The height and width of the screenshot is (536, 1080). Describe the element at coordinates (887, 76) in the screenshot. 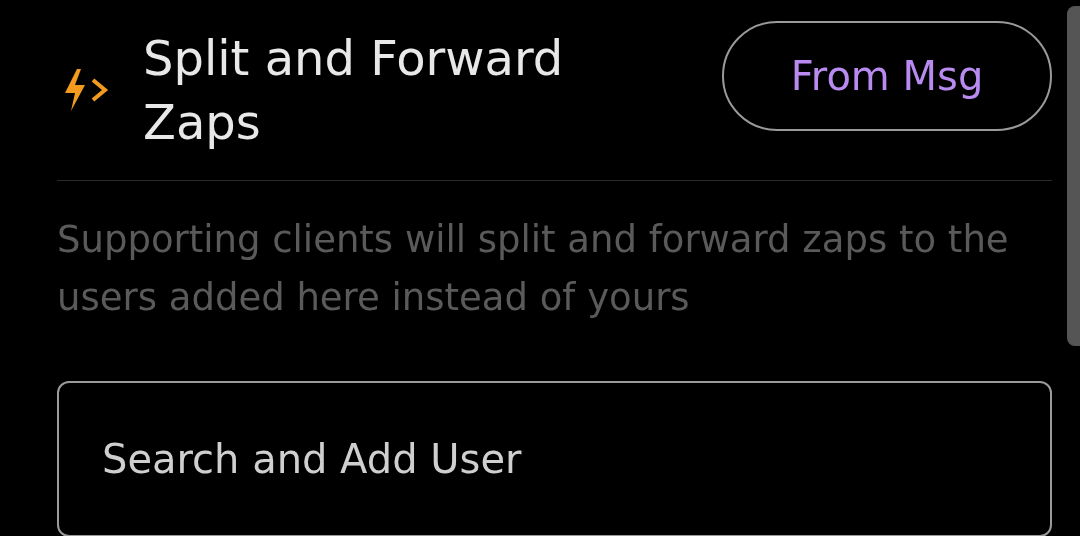

I see `from-msg-button: From Msg` at that location.